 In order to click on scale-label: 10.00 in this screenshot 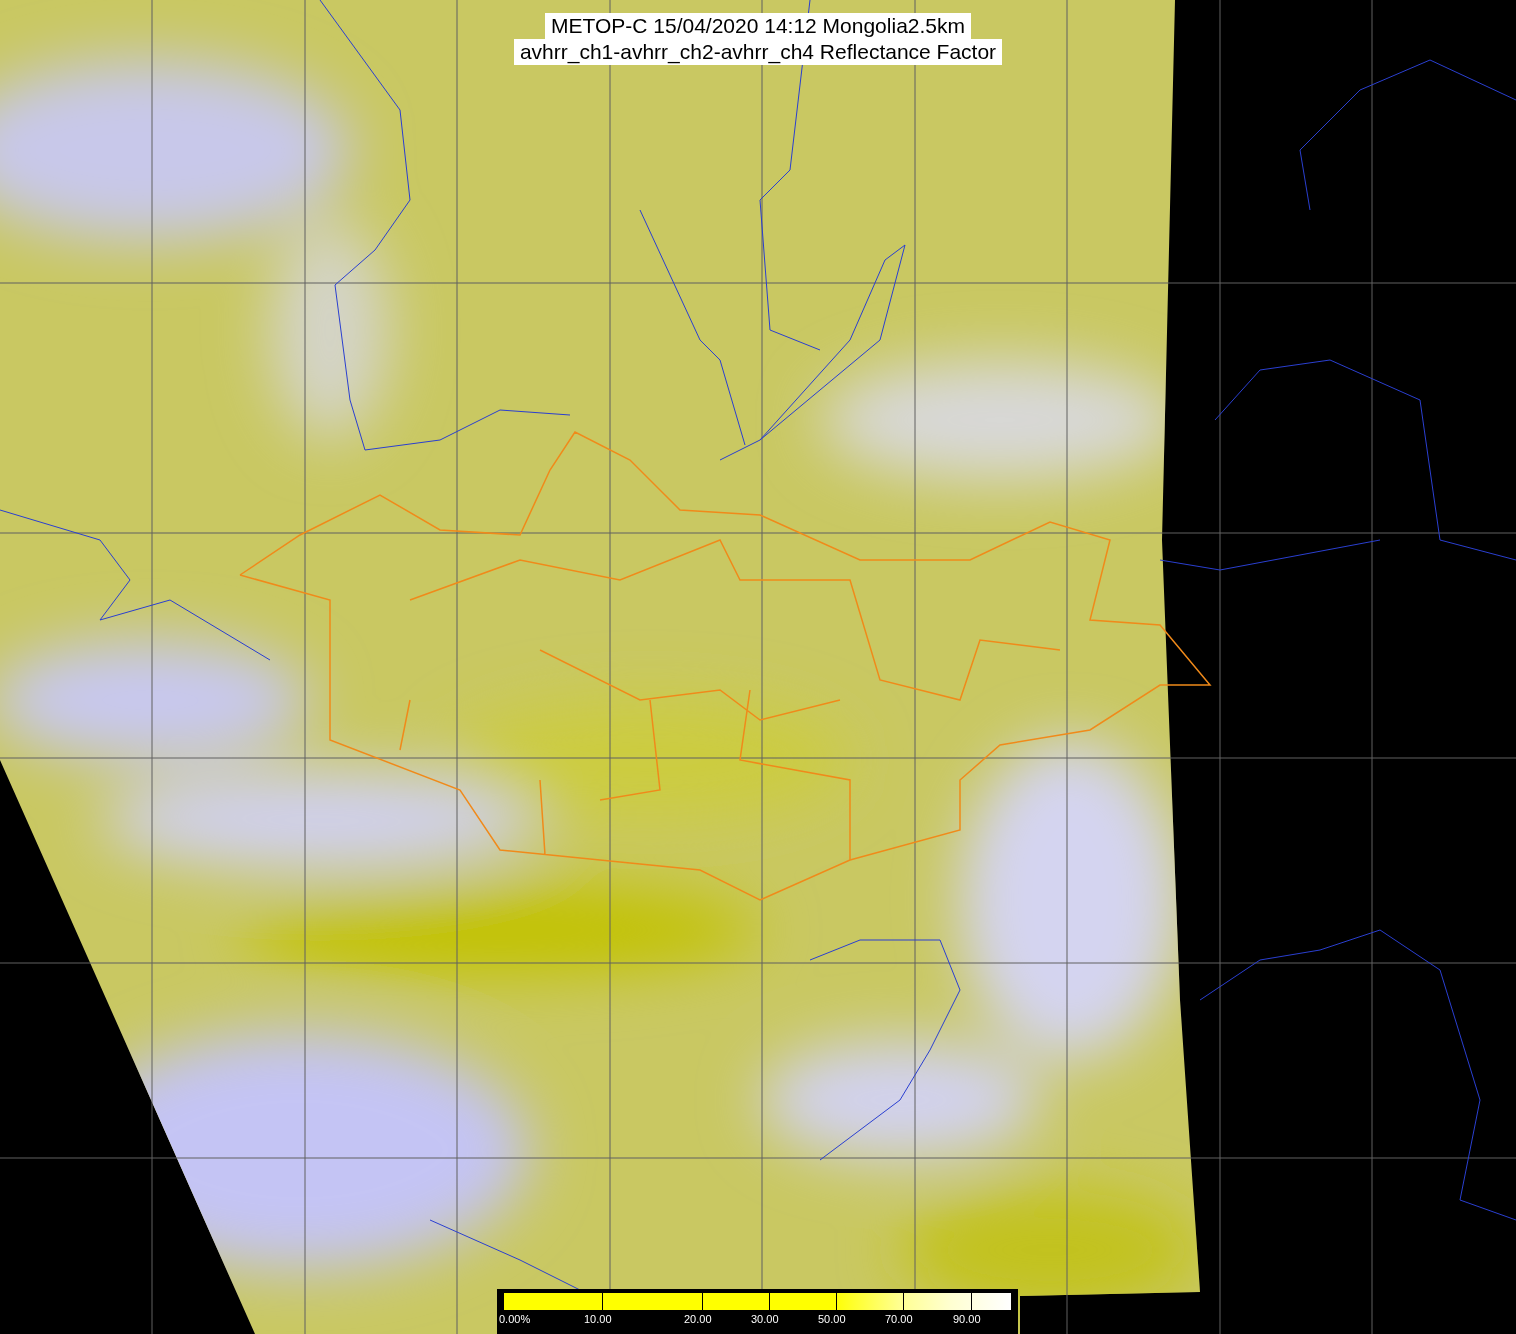, I will do `click(598, 1319)`.